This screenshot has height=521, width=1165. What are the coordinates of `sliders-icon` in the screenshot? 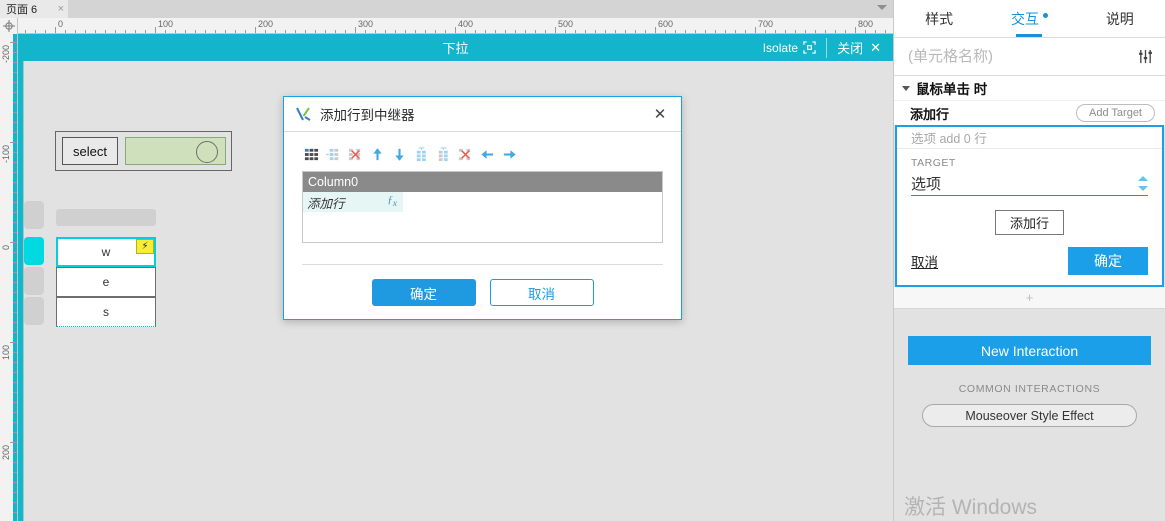 It's located at (1145, 56).